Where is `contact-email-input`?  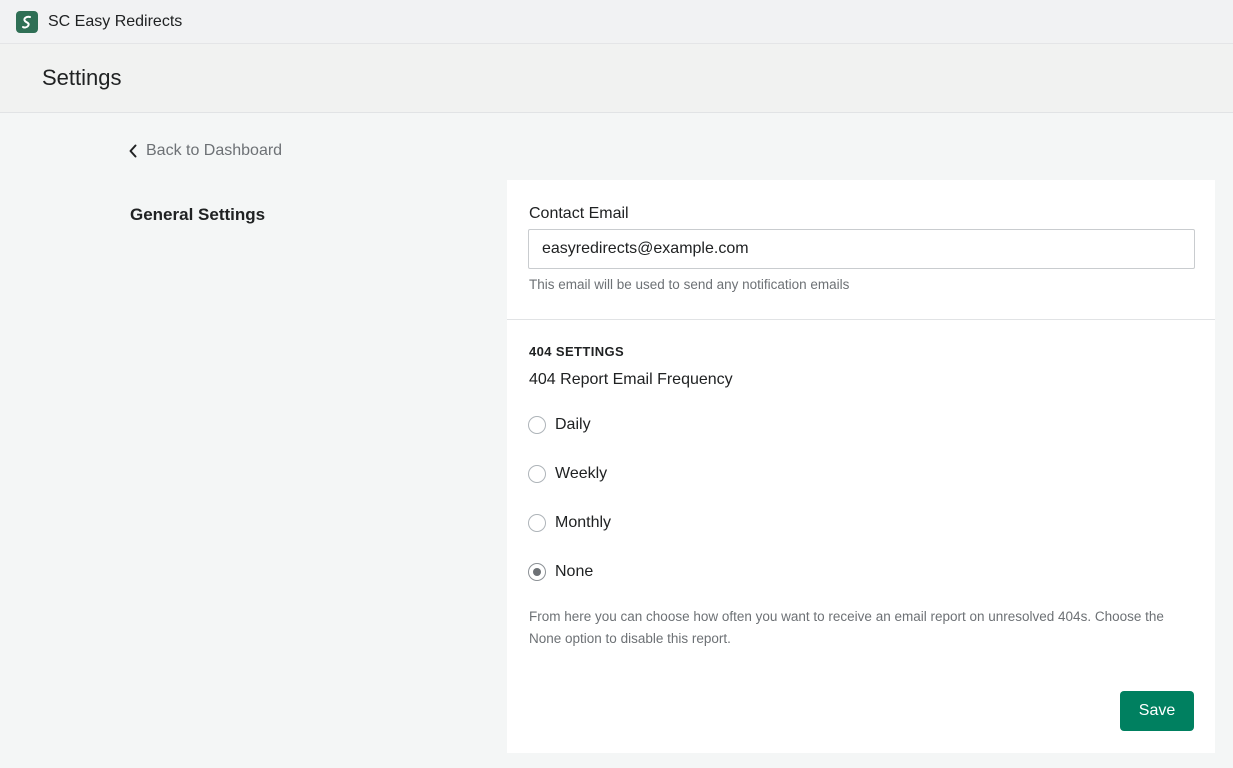 contact-email-input is located at coordinates (861, 249).